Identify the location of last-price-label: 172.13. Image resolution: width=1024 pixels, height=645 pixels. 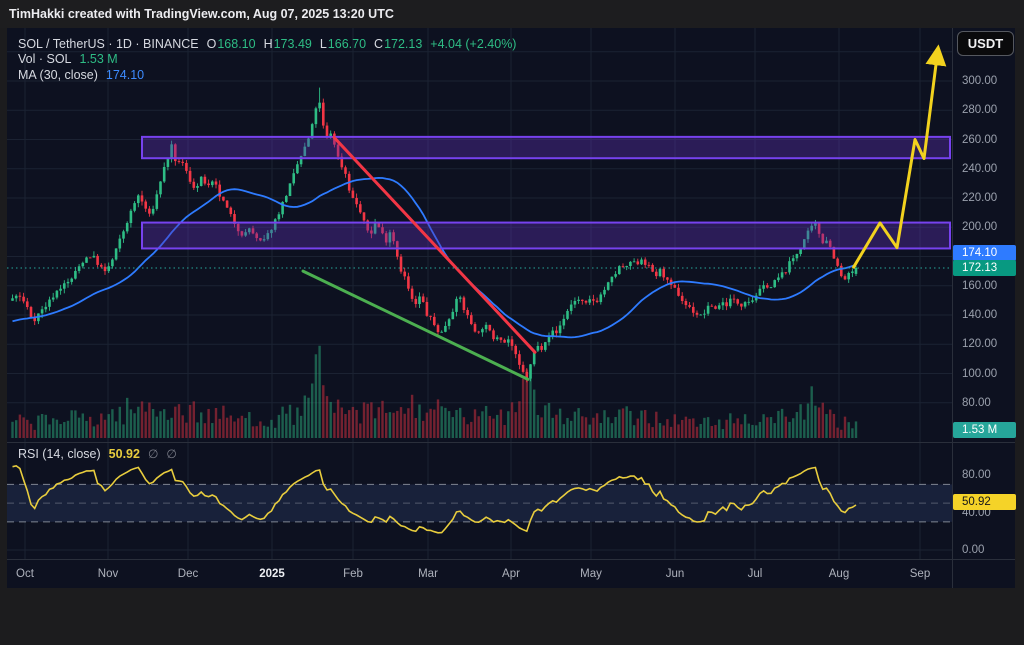
(984, 268).